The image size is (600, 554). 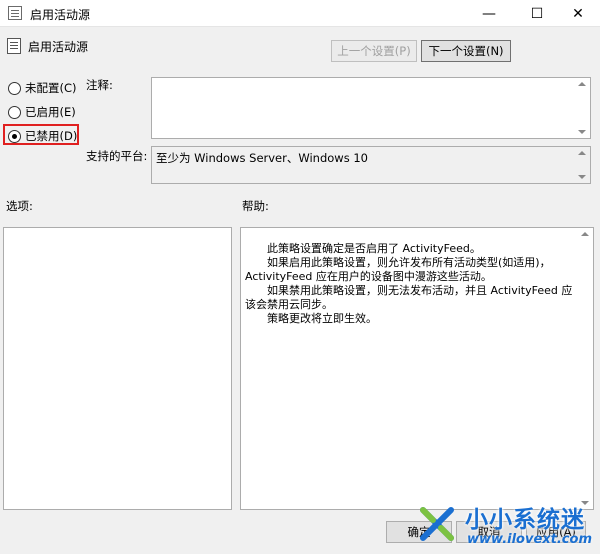 What do you see at coordinates (51, 88) in the screenshot?
I see `radio-label: 未配置(C)` at bounding box center [51, 88].